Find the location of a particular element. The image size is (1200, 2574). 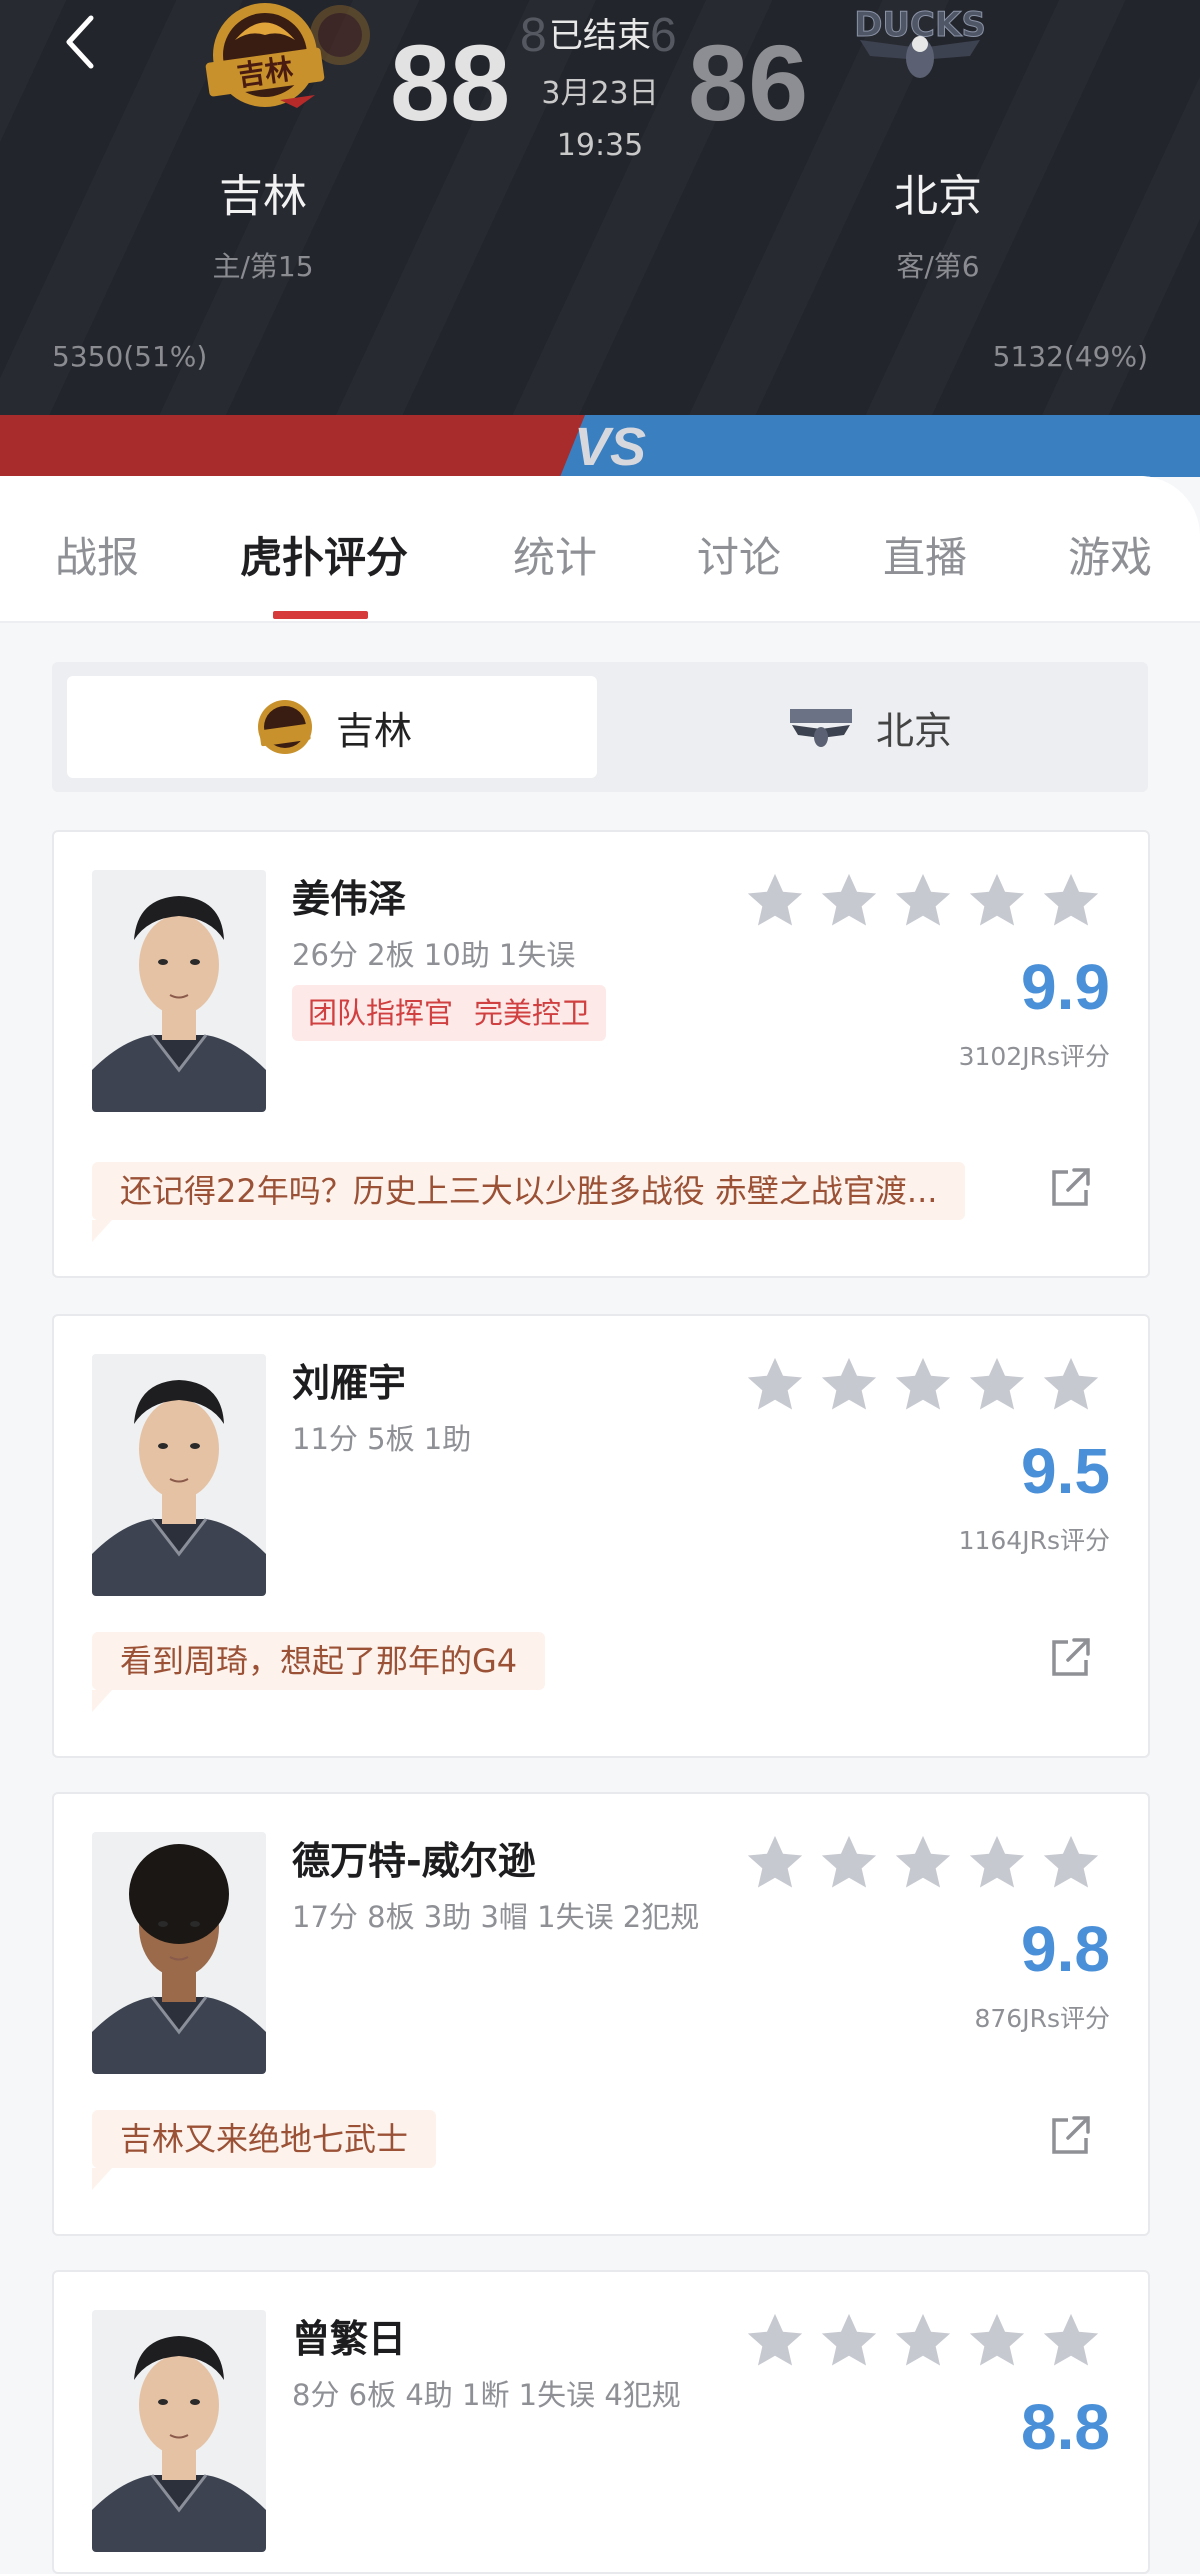

support-vs-bar: VS is located at coordinates (600, 446).